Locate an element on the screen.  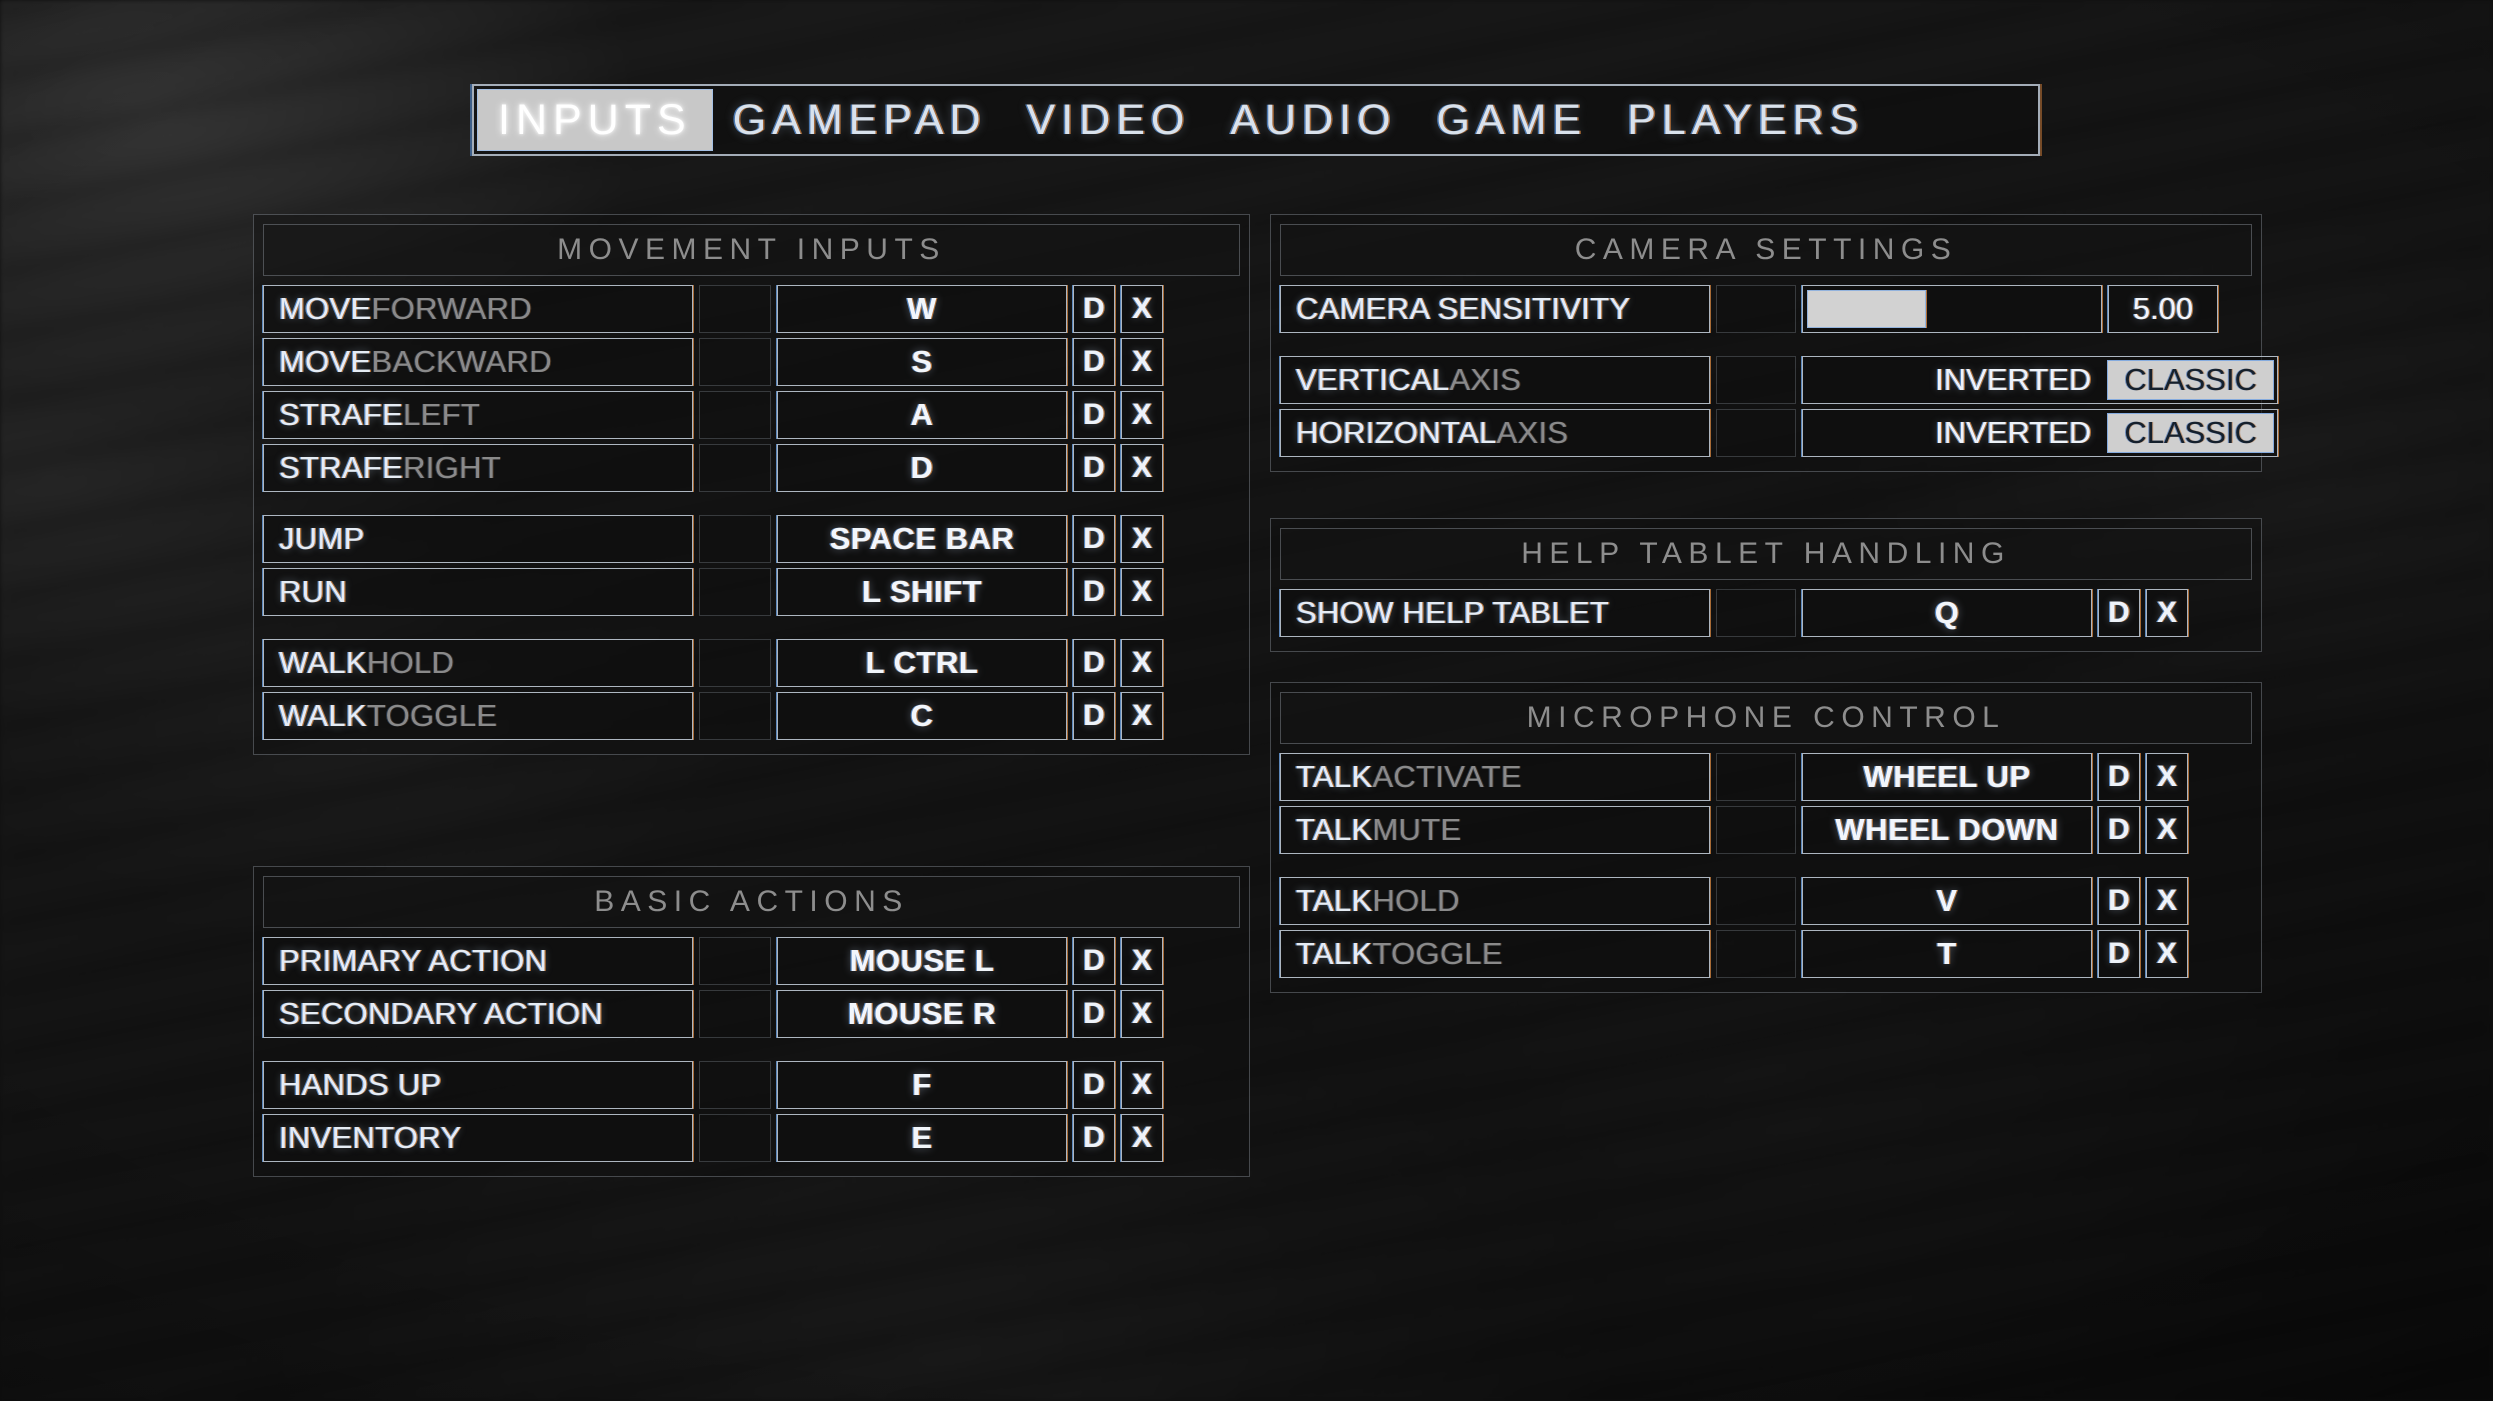
binding-label-primary: TALK is located at coordinates (1334, 776).